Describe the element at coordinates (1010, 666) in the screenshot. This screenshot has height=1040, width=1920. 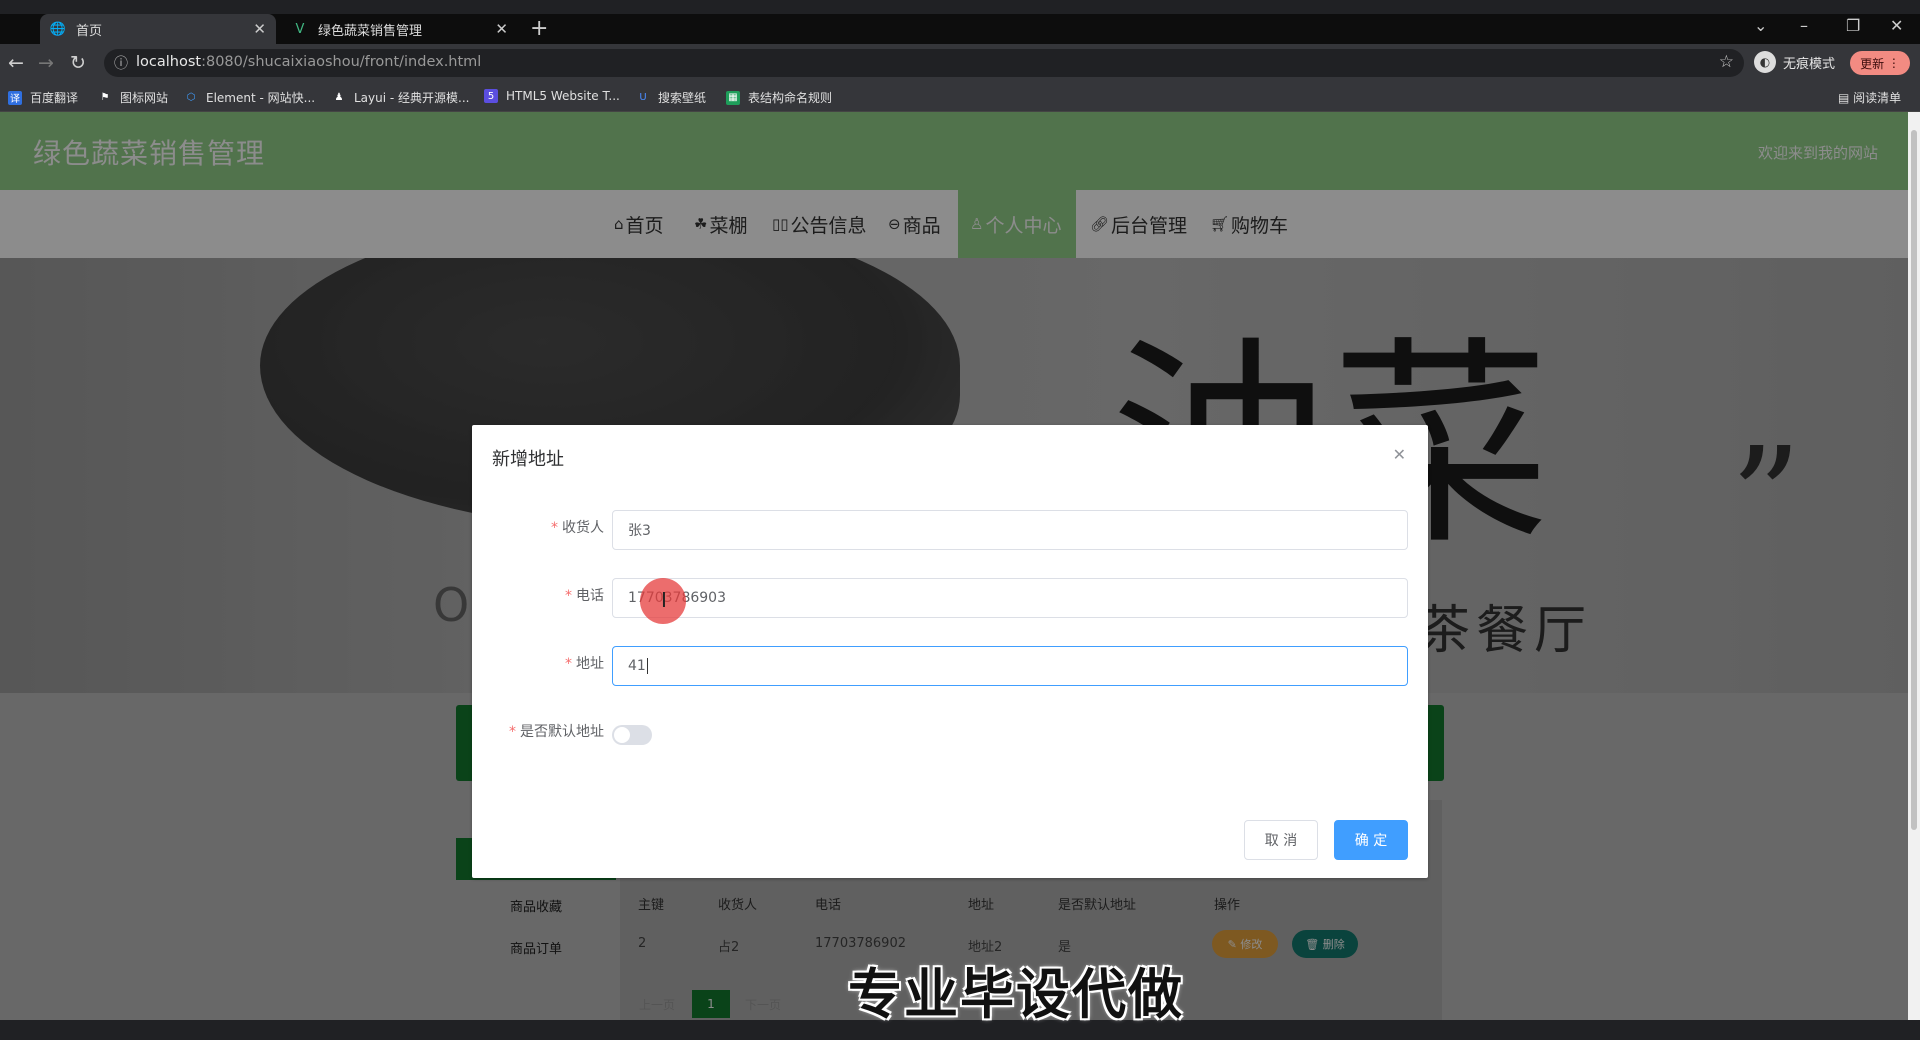
I see `address-input: 41` at that location.